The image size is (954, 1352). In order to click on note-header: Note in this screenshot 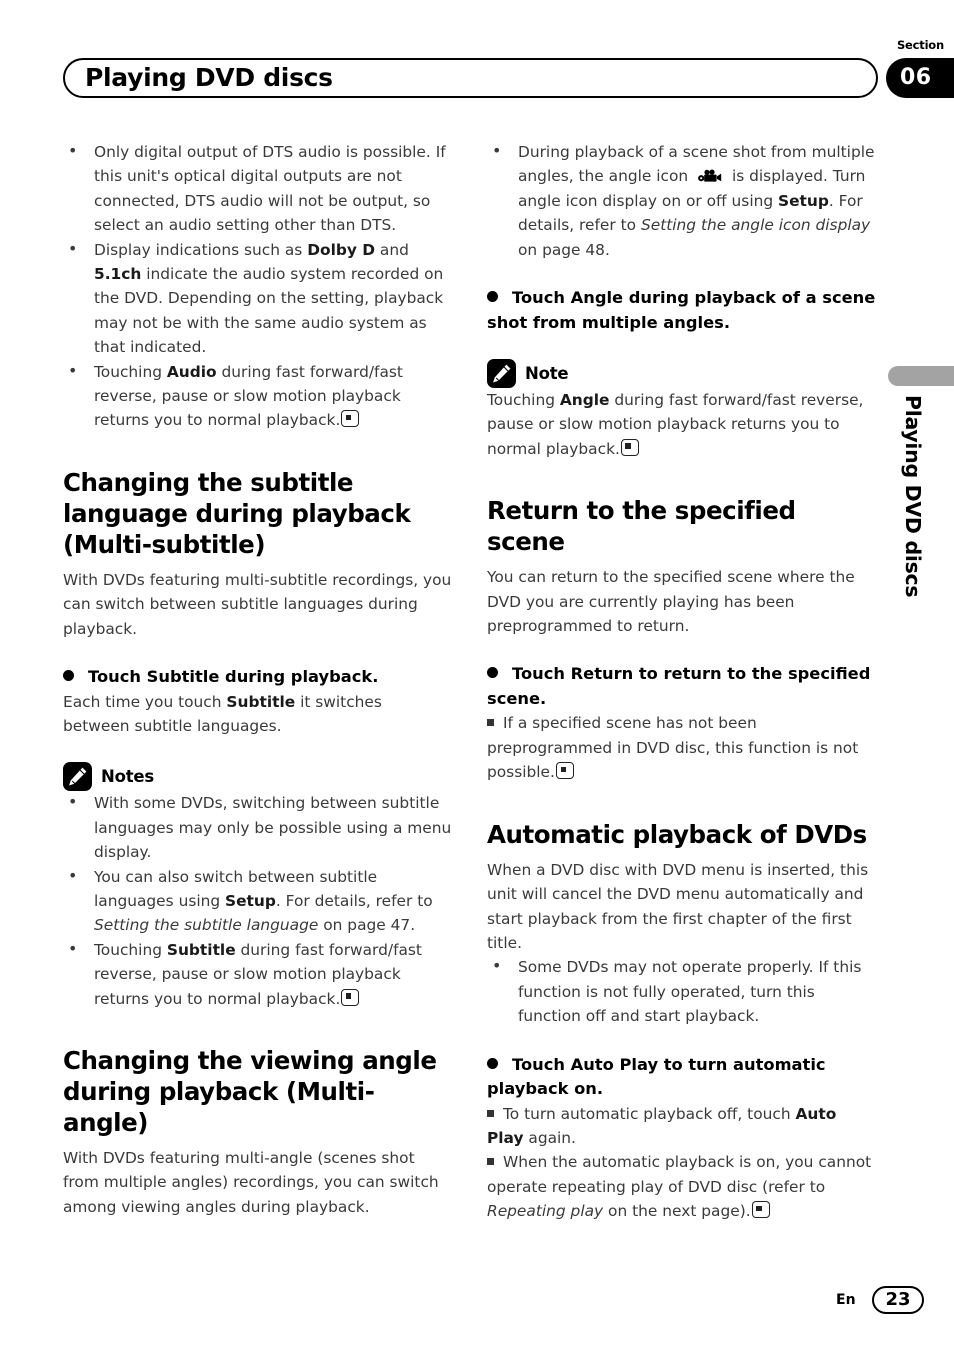, I will do `click(682, 374)`.